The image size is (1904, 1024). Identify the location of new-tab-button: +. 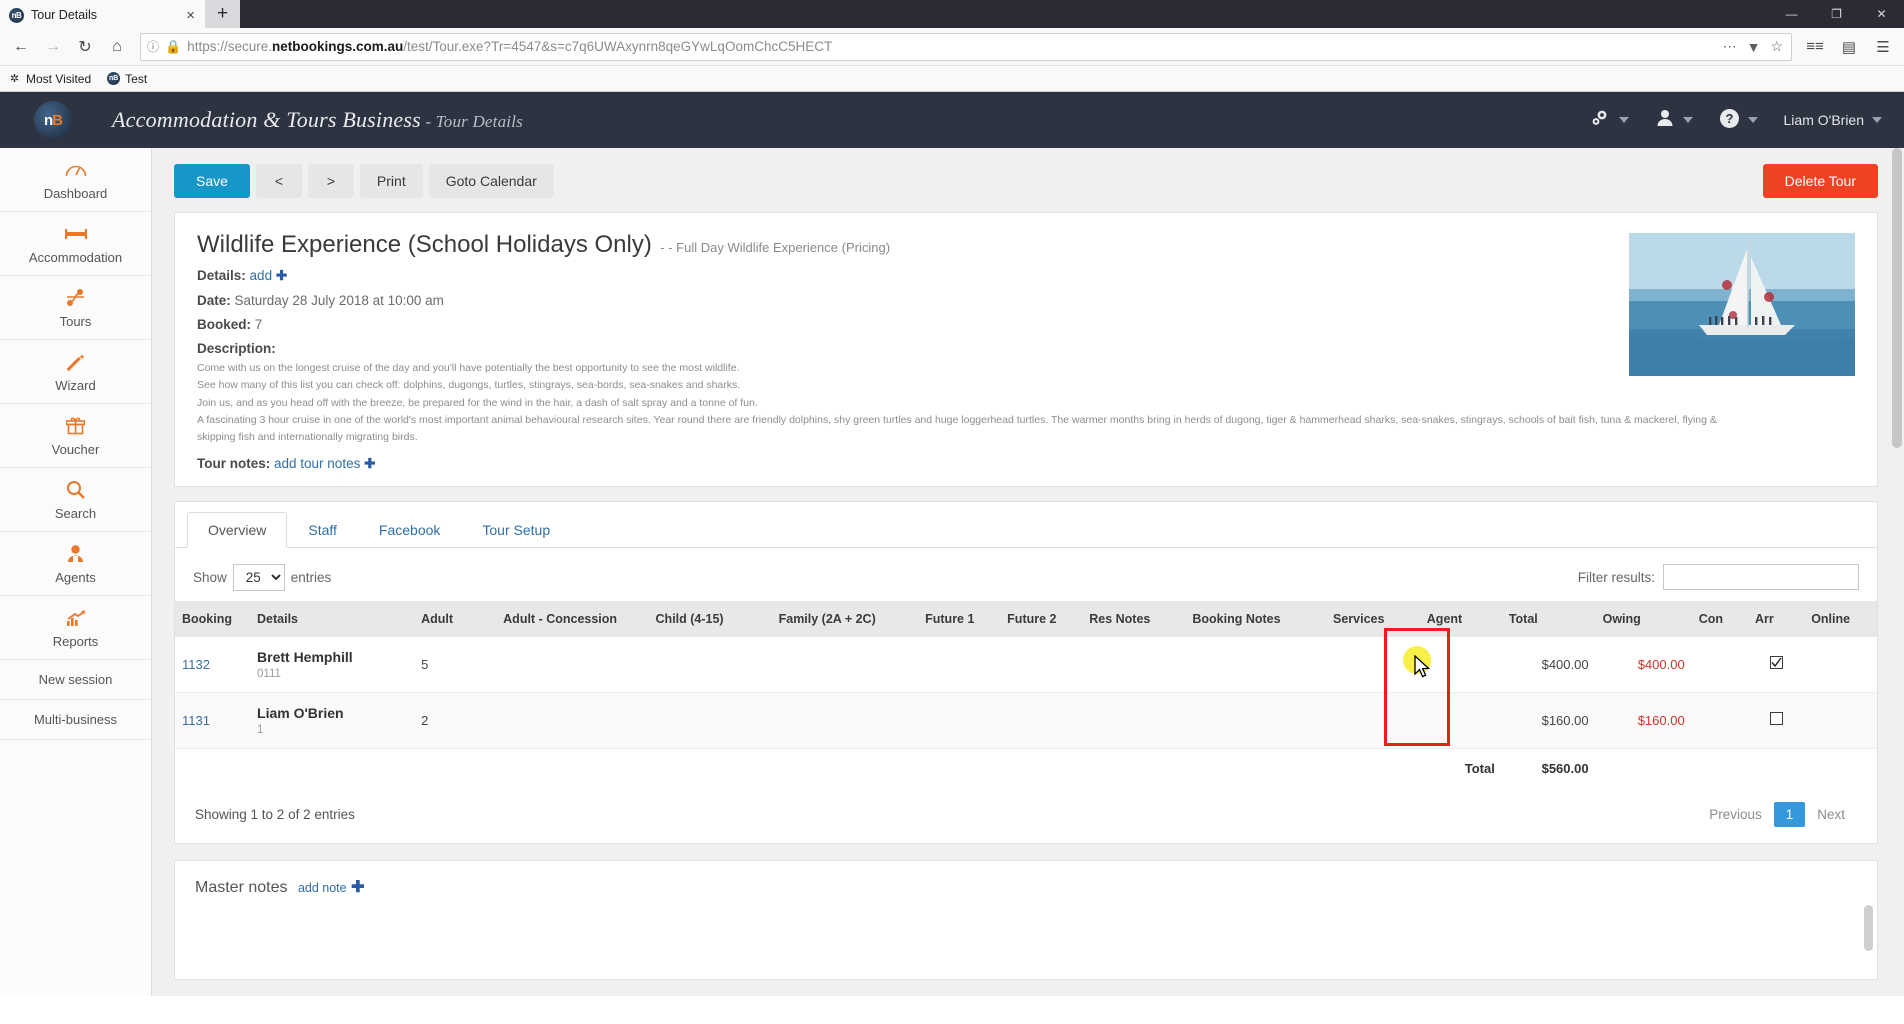
(222, 14).